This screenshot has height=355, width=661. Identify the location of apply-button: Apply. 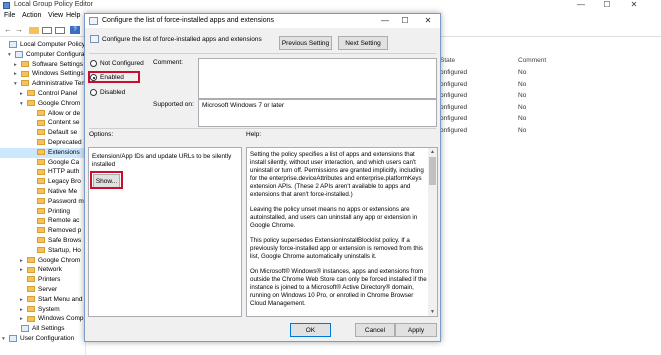
(416, 330).